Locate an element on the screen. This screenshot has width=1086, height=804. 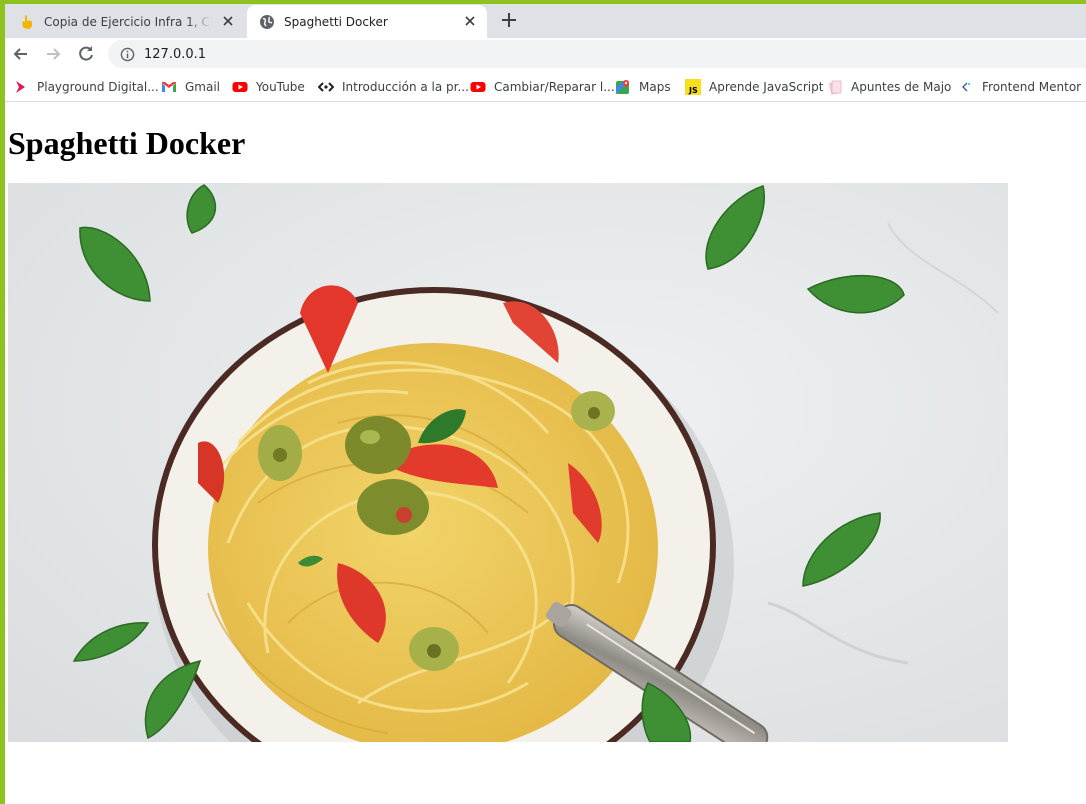
gmail-icon is located at coordinates (169, 87).